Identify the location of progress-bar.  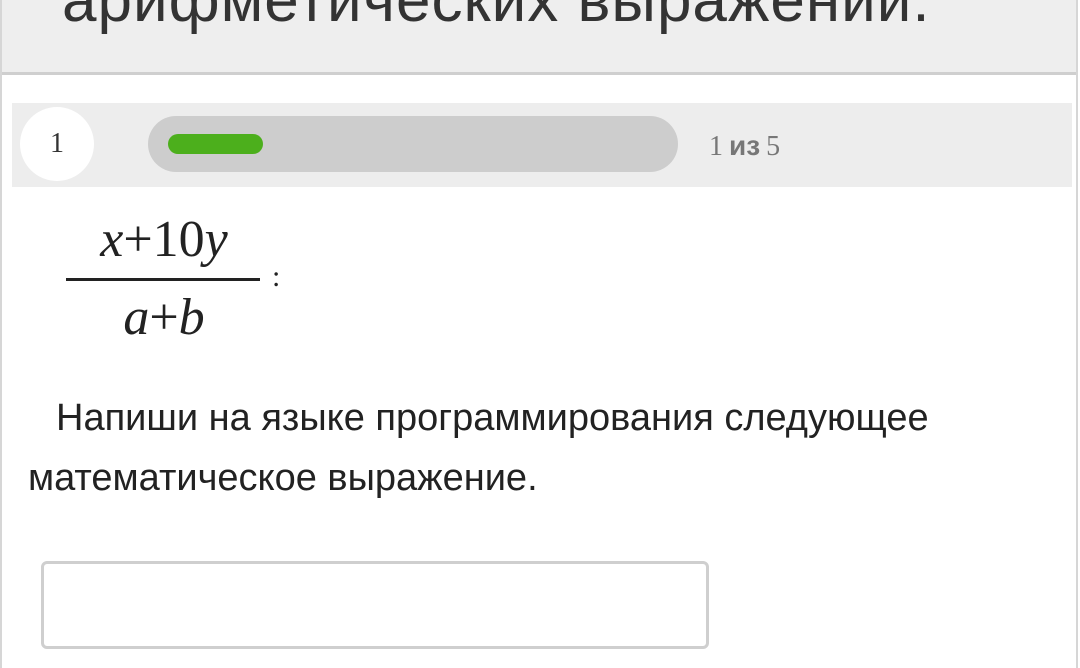
(413, 144).